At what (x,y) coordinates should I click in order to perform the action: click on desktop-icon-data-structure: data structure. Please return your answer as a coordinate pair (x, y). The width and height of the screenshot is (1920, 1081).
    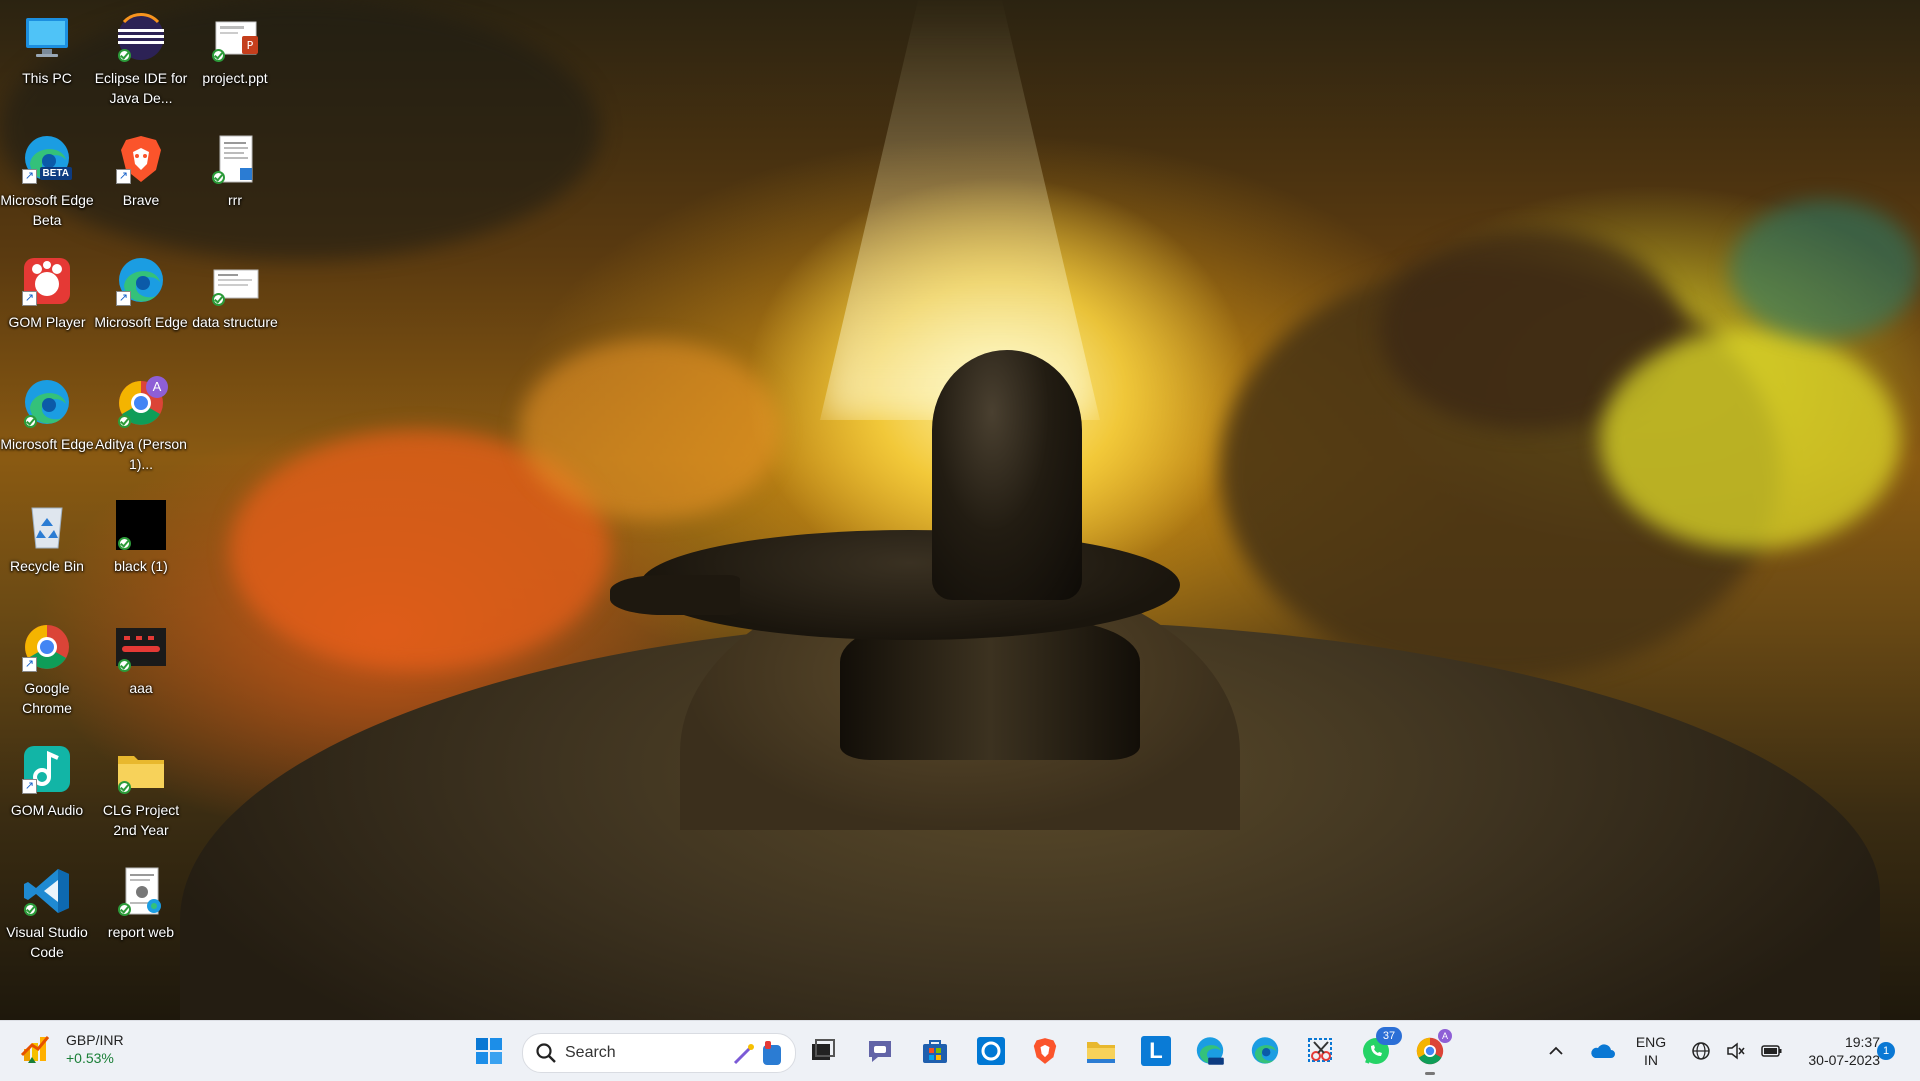
    Looking at the image, I should click on (235, 290).